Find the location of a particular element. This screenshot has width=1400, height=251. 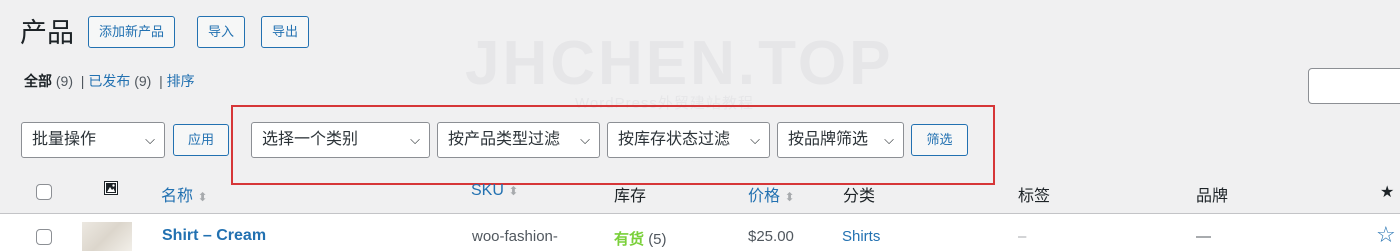

product-thumbnail is located at coordinates (107, 236).